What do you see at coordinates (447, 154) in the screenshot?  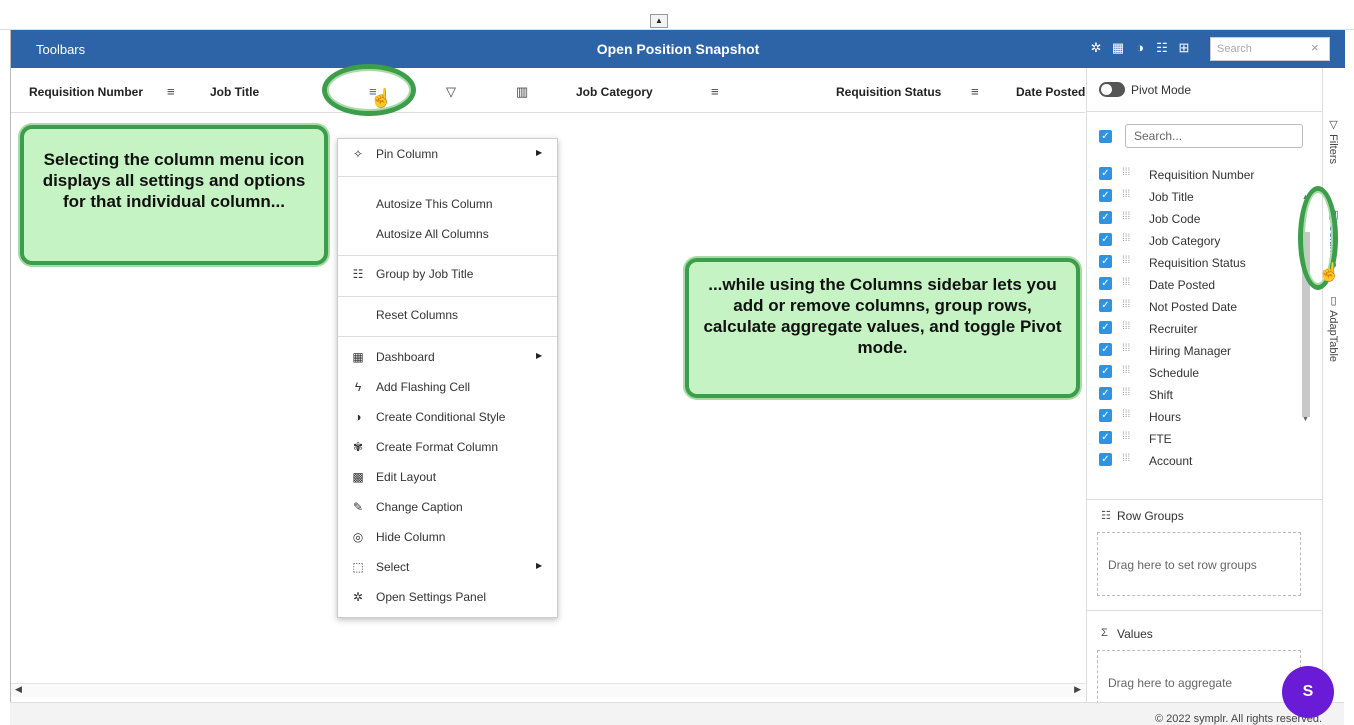 I see `menu-item-pin-column: ✧ Pin Column ▶` at bounding box center [447, 154].